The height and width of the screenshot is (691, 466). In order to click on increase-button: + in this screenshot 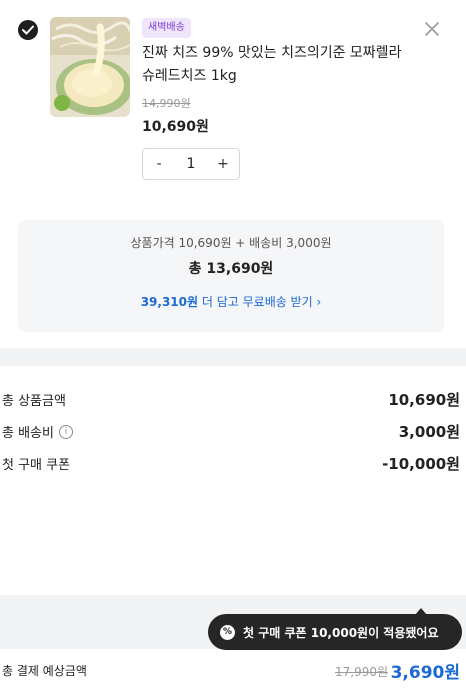, I will do `click(223, 164)`.